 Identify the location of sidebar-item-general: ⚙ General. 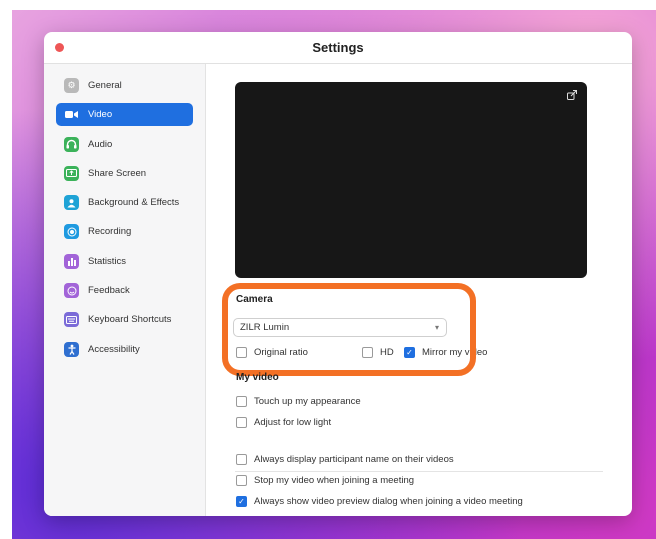
(124, 85).